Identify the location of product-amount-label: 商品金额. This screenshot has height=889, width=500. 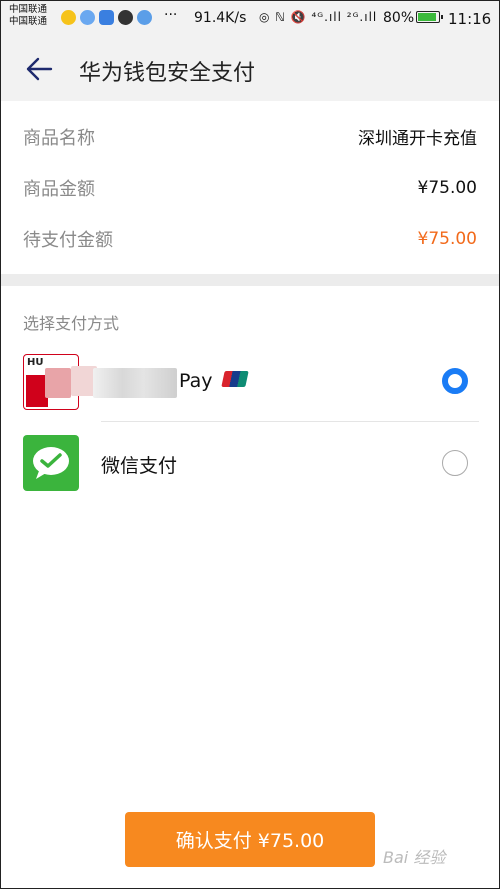
(59, 189).